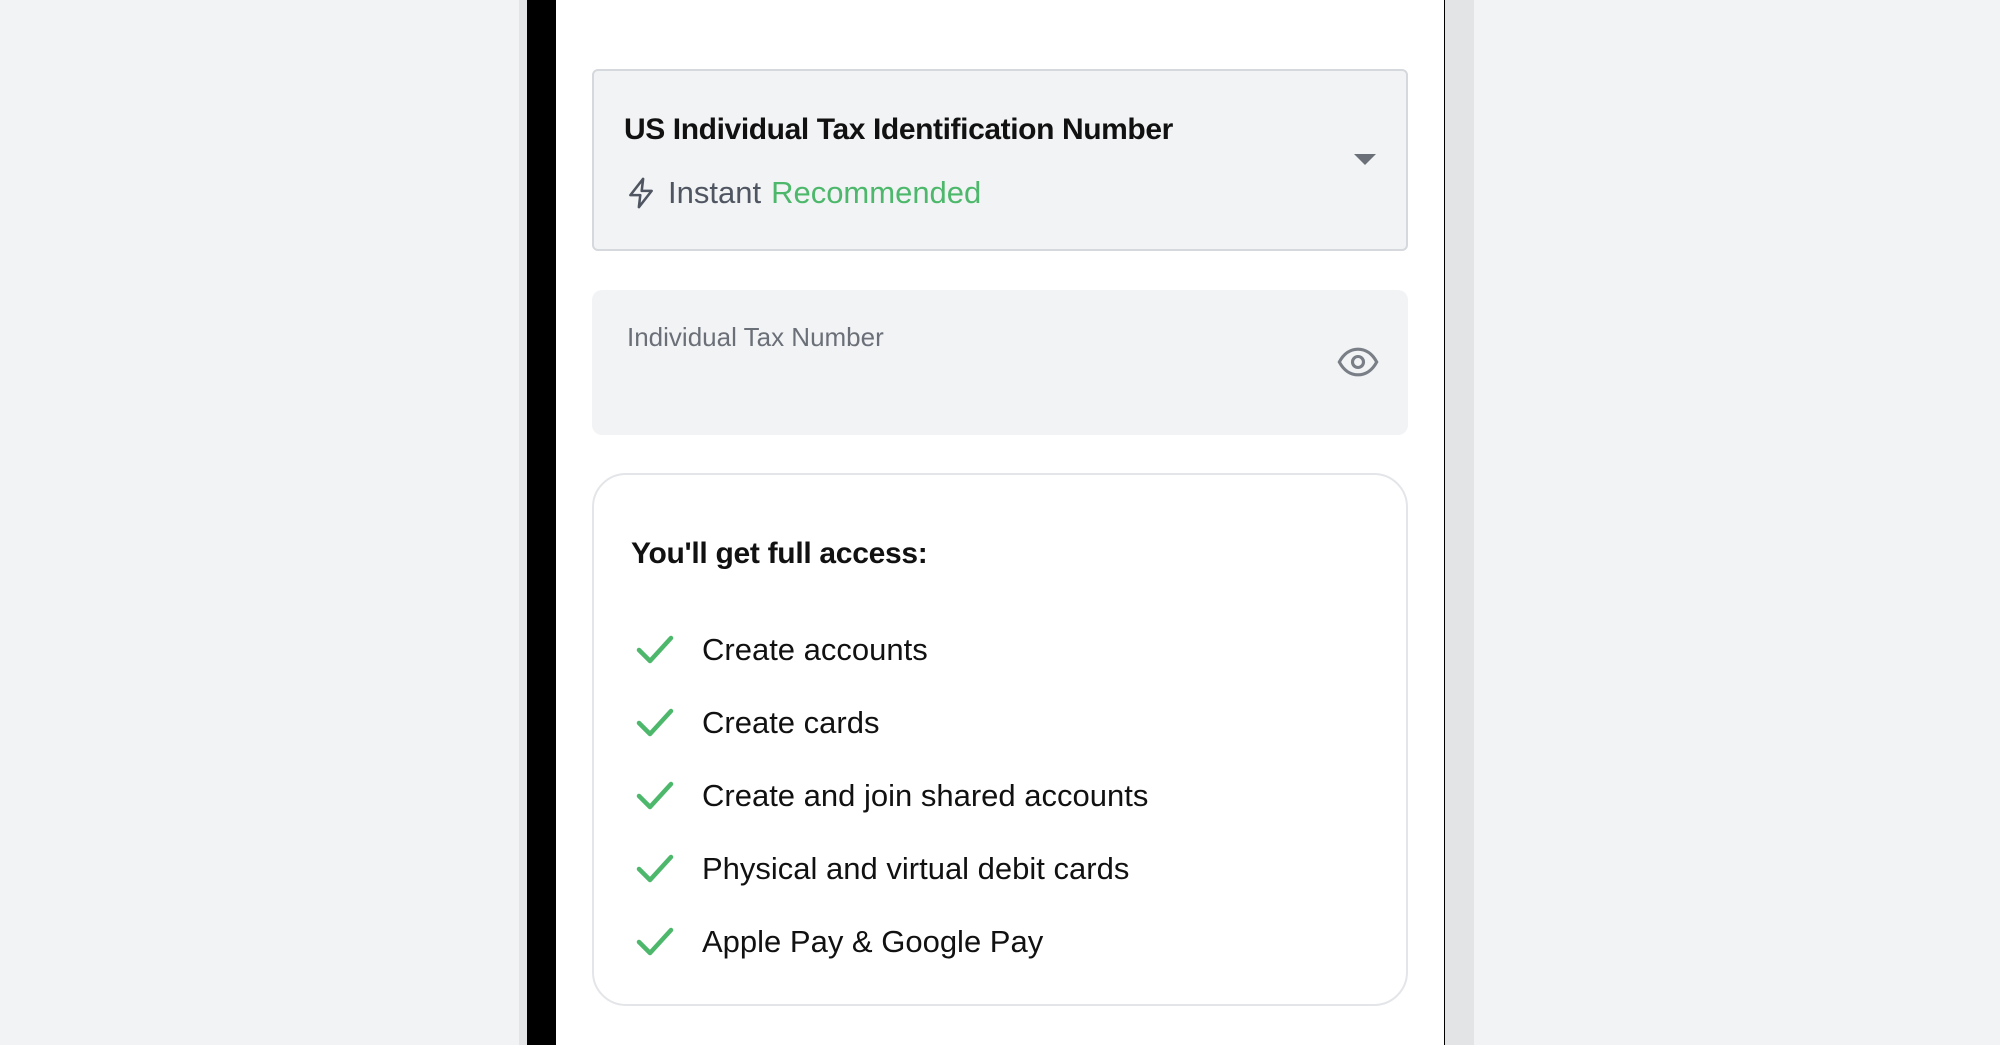  I want to click on list-item: Create and join shared accounts, so click(891, 795).